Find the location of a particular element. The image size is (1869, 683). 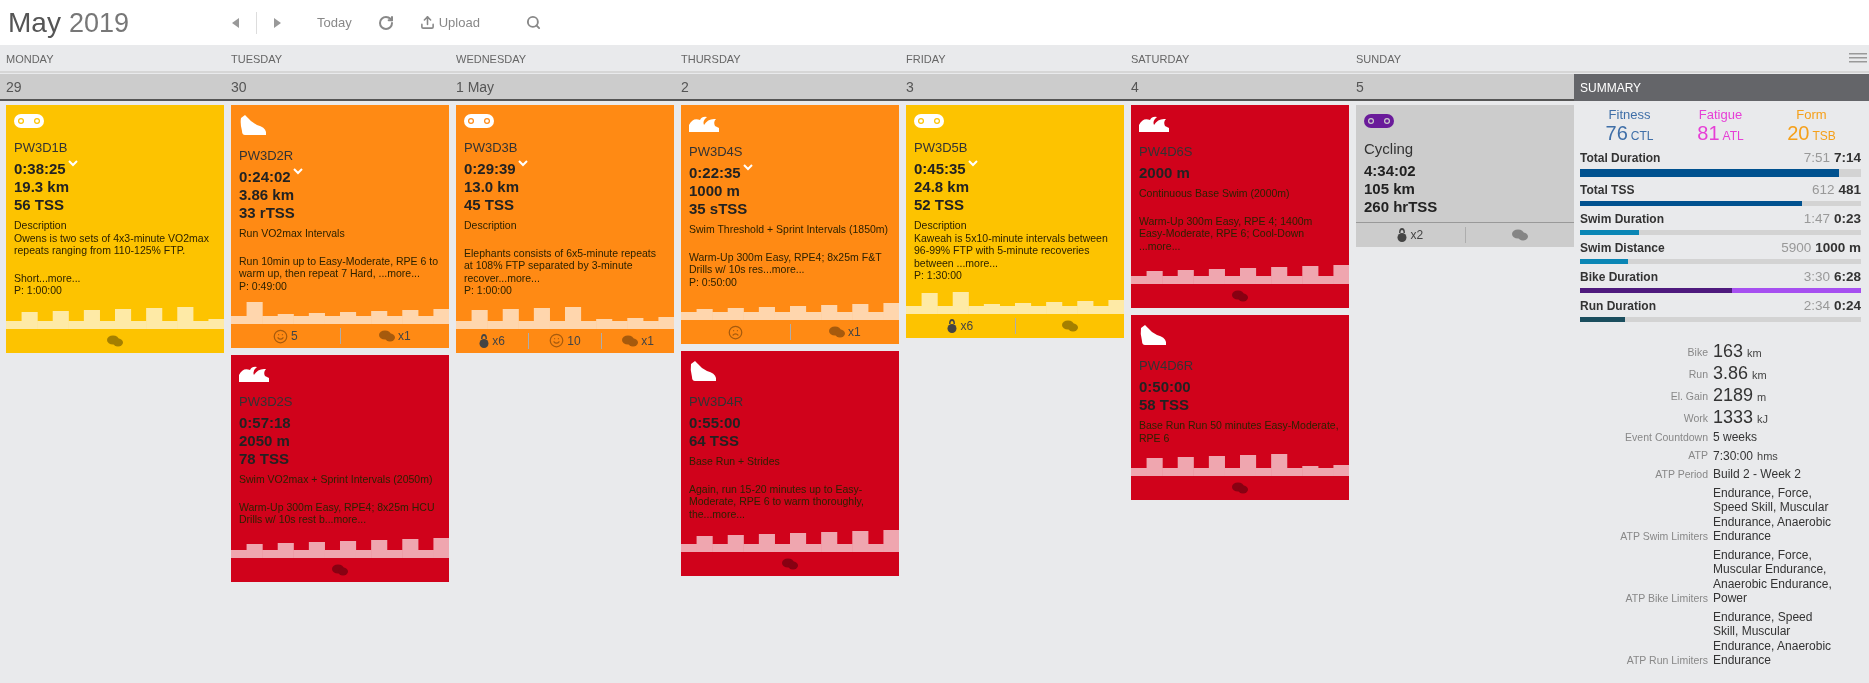

fitness-label: Form is located at coordinates (1811, 114).